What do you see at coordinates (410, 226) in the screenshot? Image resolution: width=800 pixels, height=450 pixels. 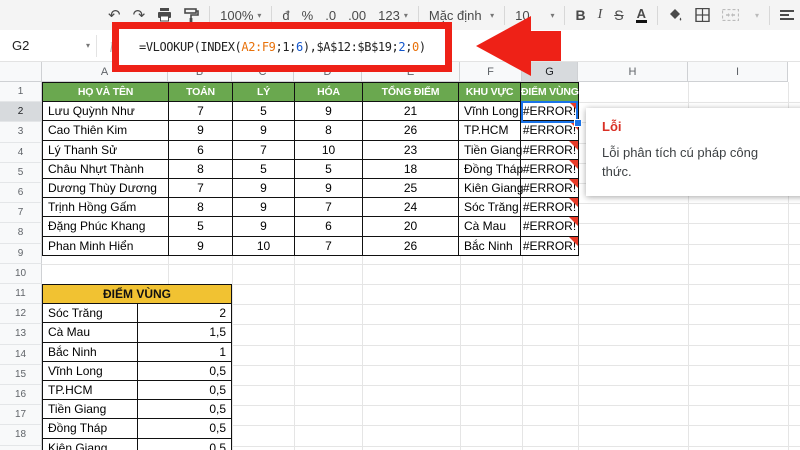 I see `data-cell: 20` at bounding box center [410, 226].